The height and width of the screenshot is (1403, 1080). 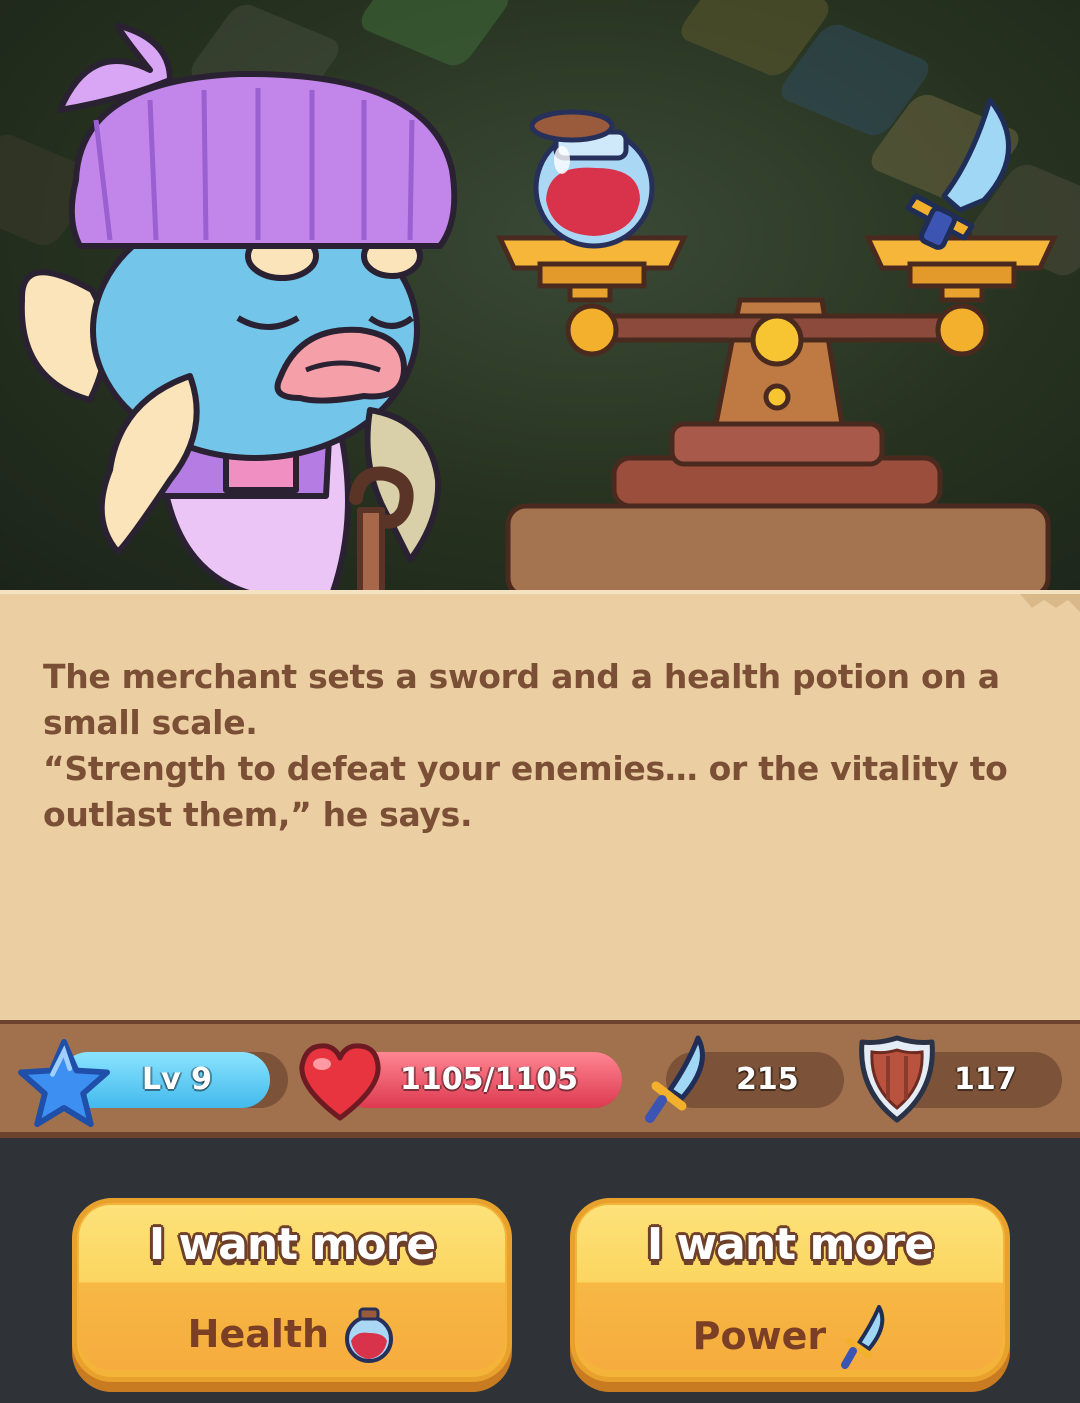 What do you see at coordinates (958, 173) in the screenshot?
I see `sword-on-scale` at bounding box center [958, 173].